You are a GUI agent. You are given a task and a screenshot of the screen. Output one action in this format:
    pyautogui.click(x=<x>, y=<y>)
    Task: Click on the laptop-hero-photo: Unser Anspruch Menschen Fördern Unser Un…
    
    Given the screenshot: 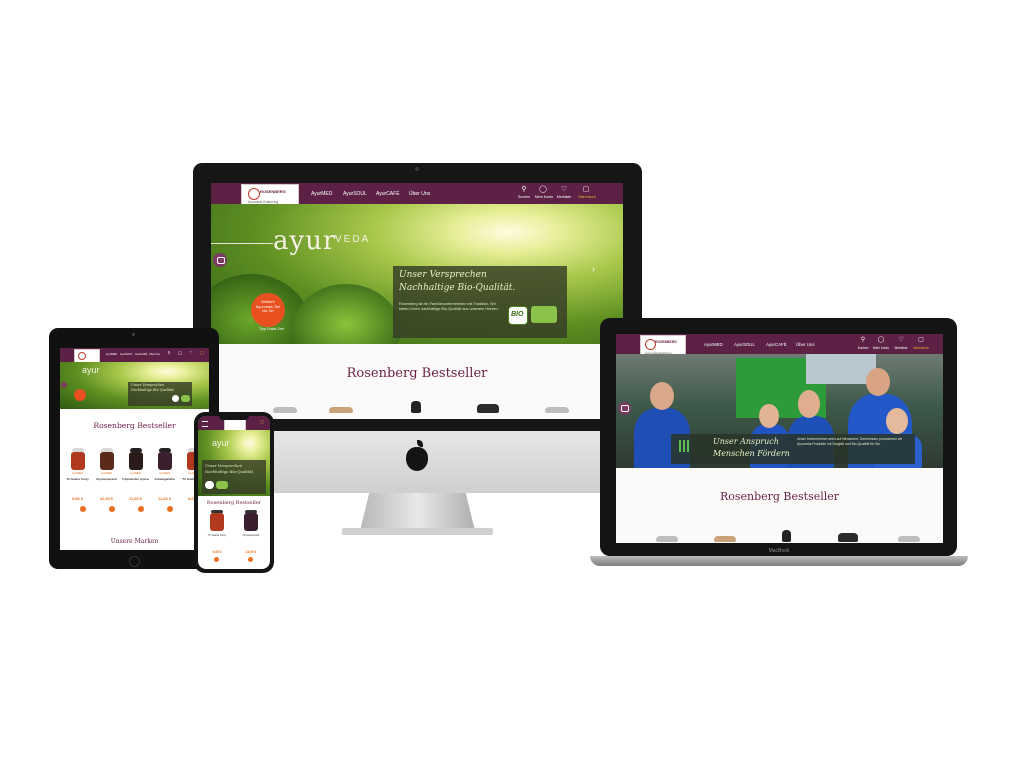 What is the action you would take?
    pyautogui.click(x=779, y=411)
    